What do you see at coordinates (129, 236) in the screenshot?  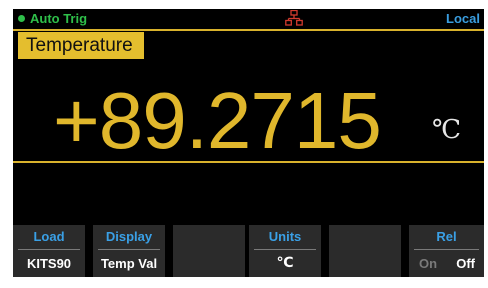 I see `softkey-display-title: Display` at bounding box center [129, 236].